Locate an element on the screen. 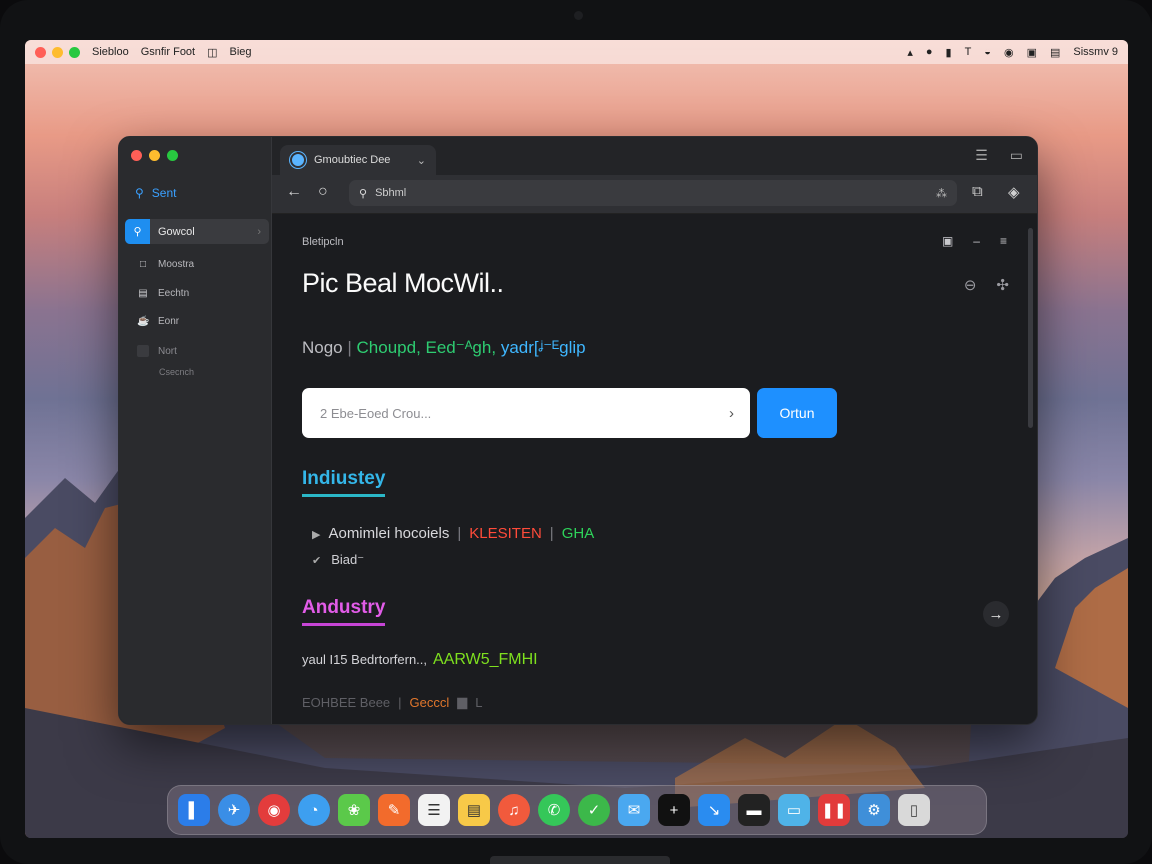 This screenshot has height=864, width=1152. laptop-hinge is located at coordinates (580, 860).